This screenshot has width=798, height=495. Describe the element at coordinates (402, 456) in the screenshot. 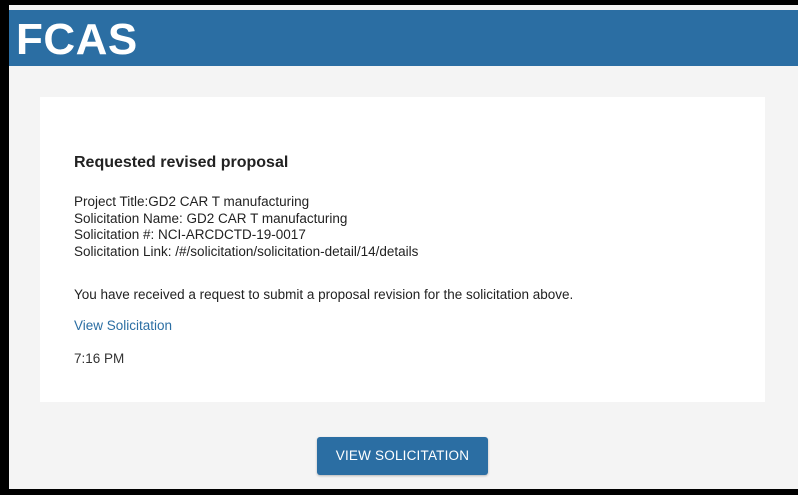

I see `view-solicitation-button: VIEW SOLICITATION` at that location.